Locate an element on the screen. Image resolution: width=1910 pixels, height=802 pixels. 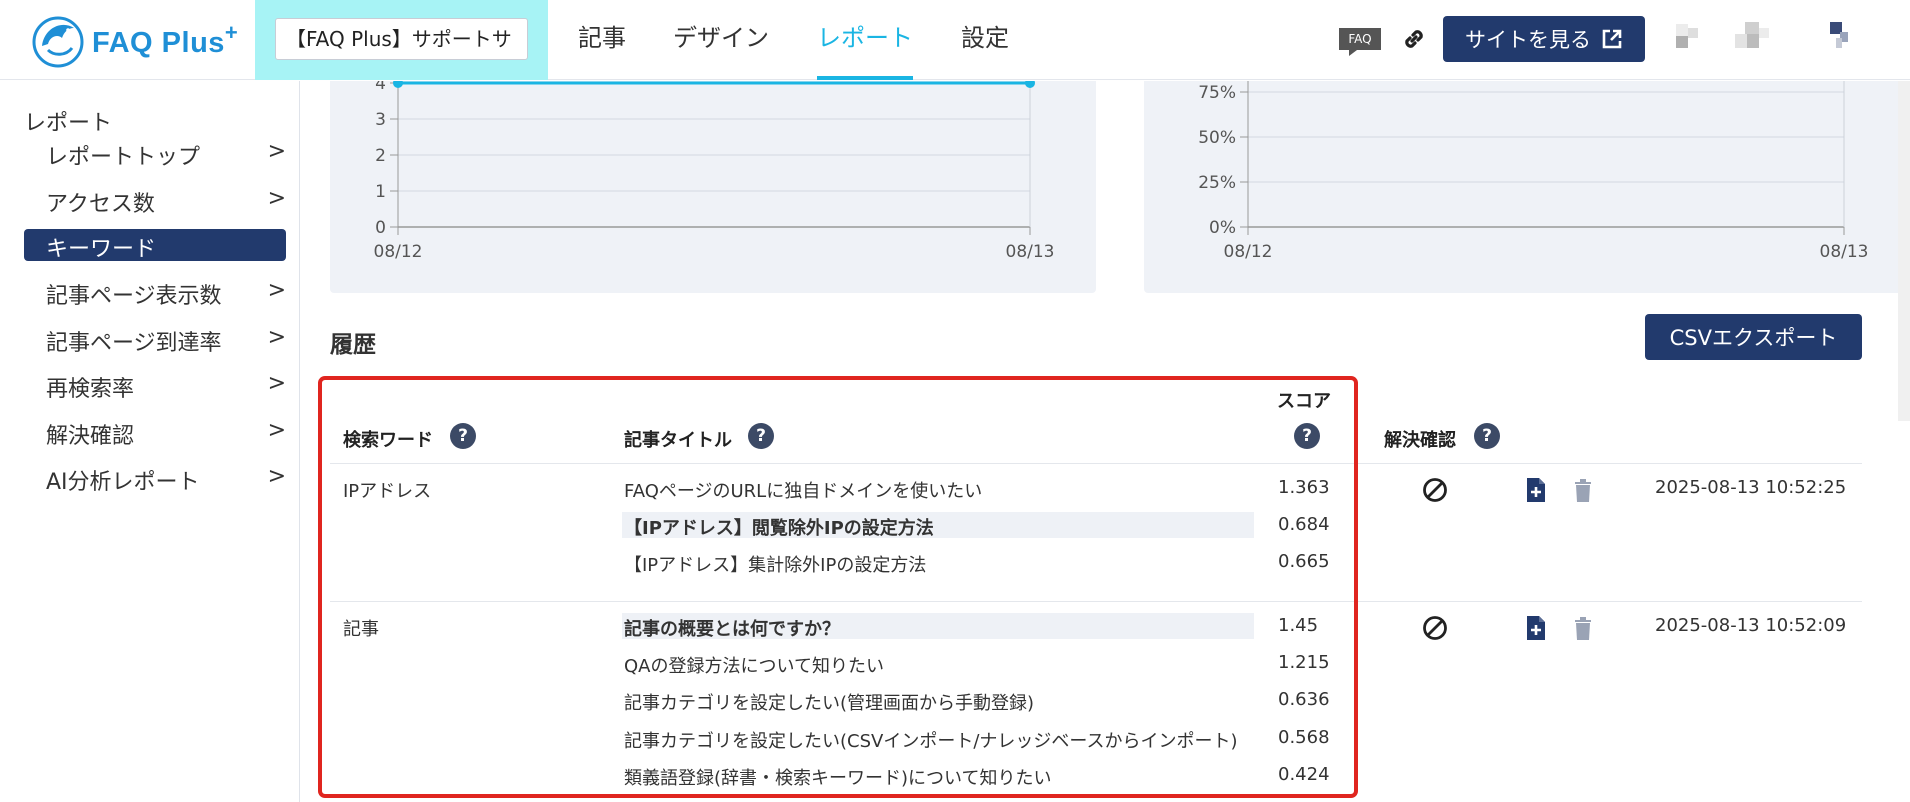
sidebar-item-label: アクセス数 is located at coordinates (100, 204).